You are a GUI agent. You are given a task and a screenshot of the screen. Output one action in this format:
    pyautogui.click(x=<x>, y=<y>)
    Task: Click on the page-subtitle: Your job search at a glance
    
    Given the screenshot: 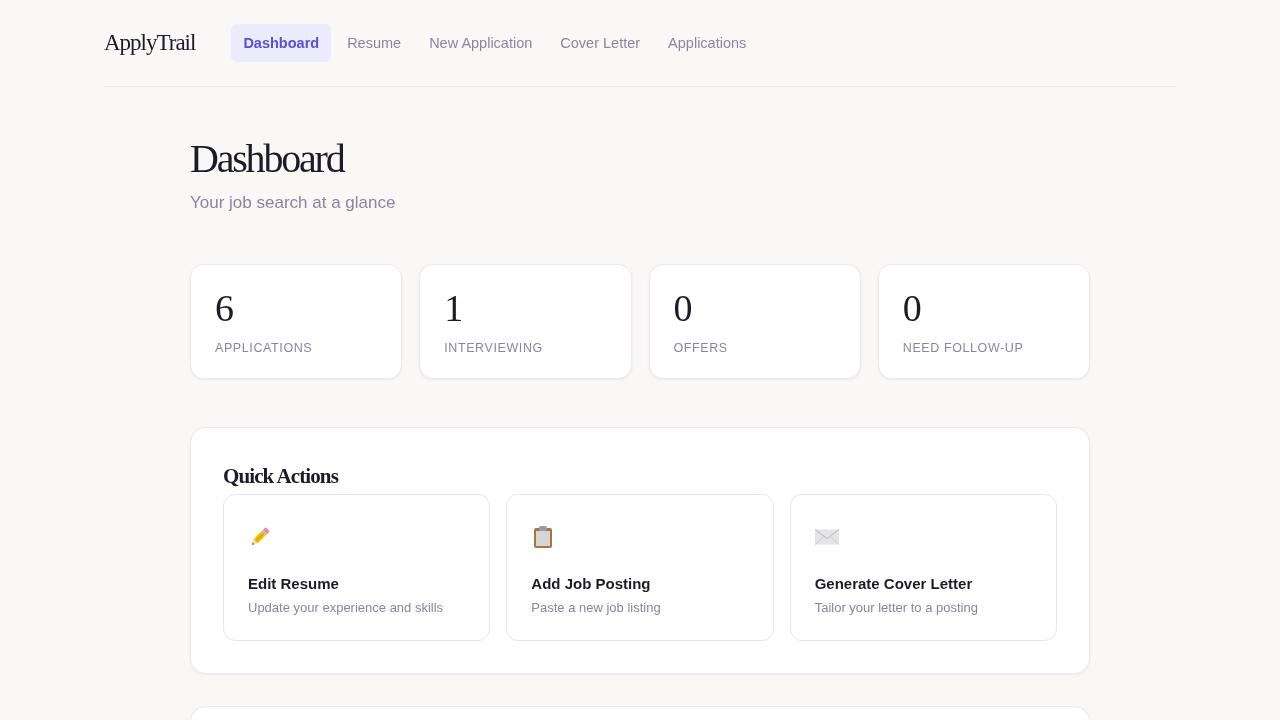 What is the action you would take?
    pyautogui.click(x=293, y=203)
    